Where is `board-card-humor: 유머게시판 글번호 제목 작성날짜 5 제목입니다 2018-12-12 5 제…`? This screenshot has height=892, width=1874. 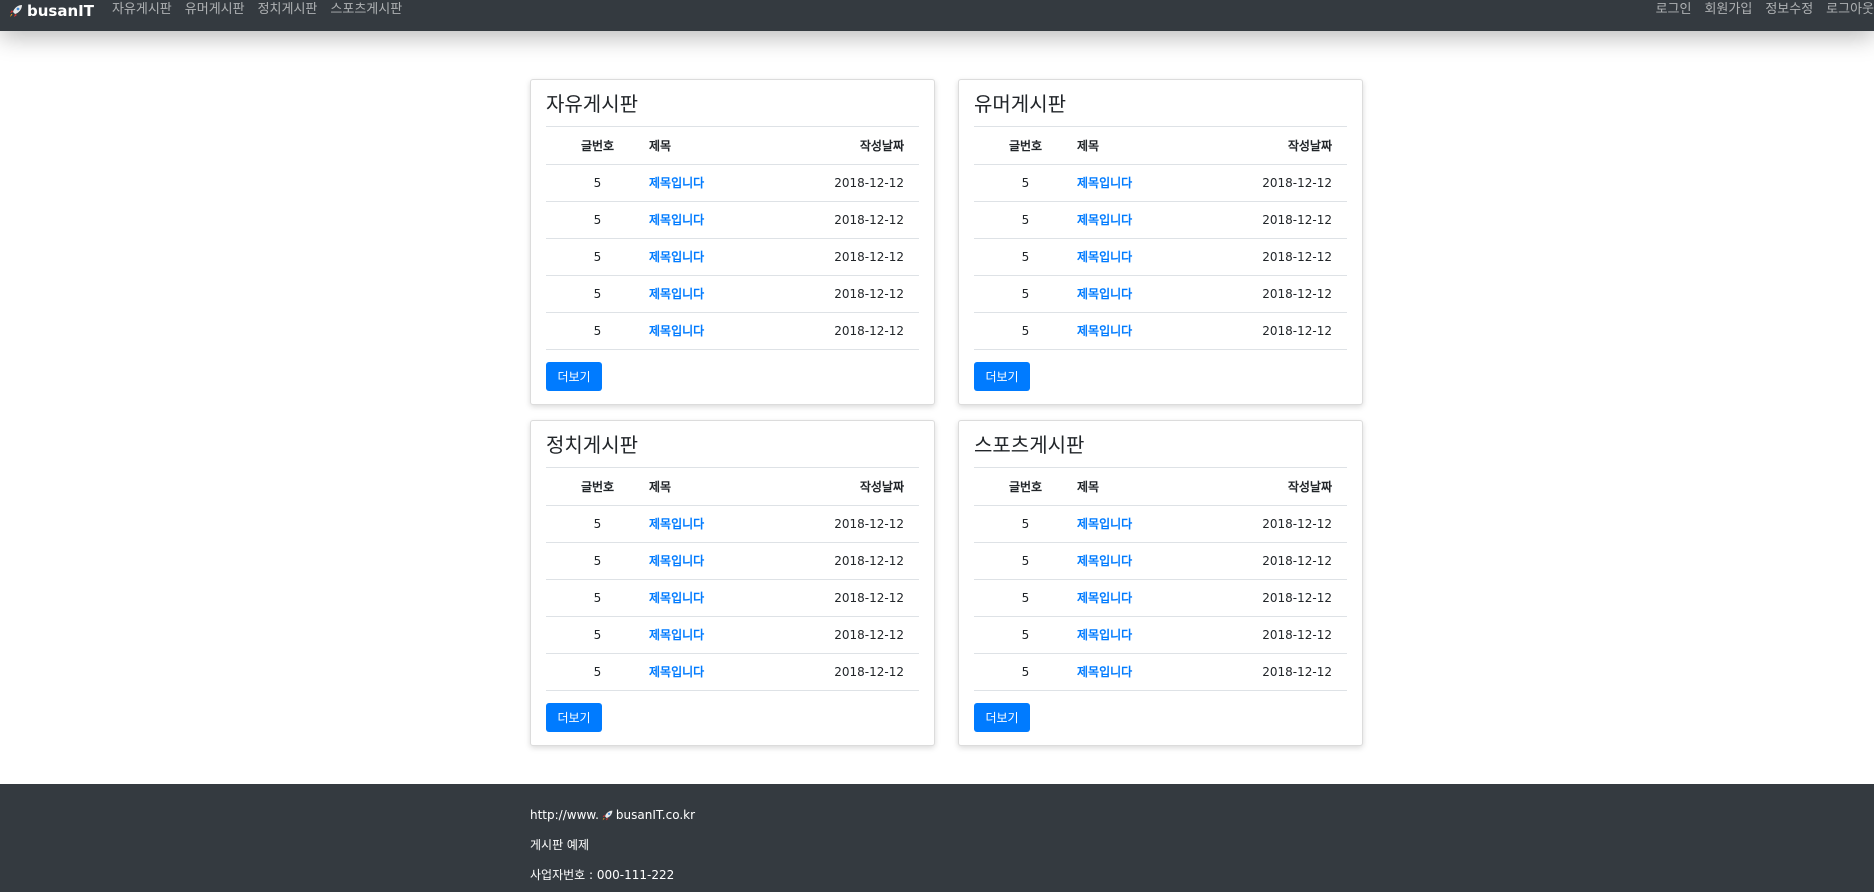 board-card-humor: 유머게시판 글번호 제목 작성날짜 5 제목입니다 2018-12-12 5 제… is located at coordinates (1160, 242).